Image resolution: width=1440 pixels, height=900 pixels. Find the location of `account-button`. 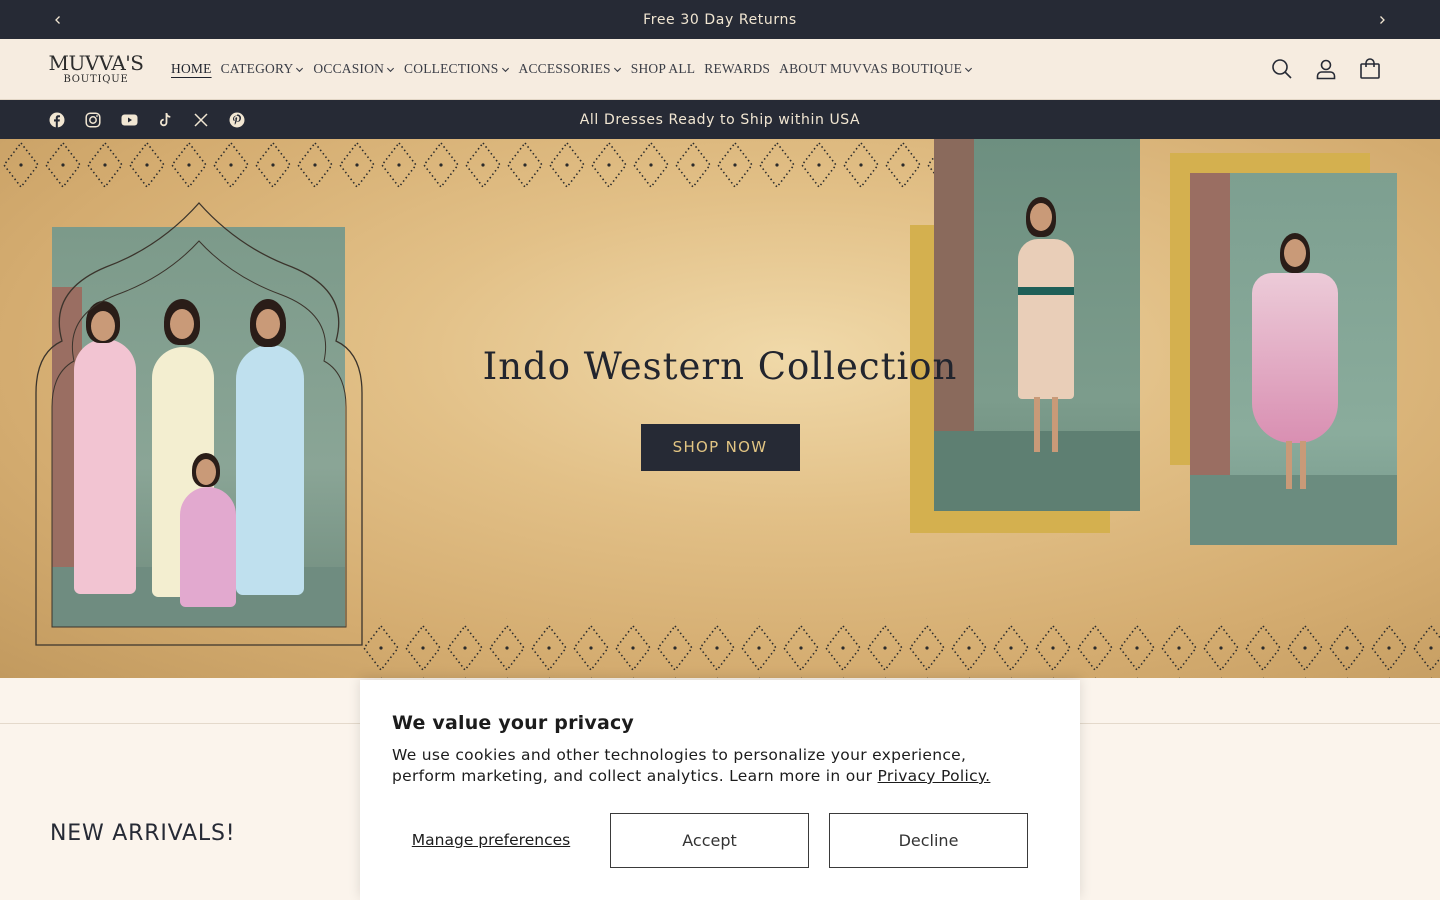

account-button is located at coordinates (1326, 69).